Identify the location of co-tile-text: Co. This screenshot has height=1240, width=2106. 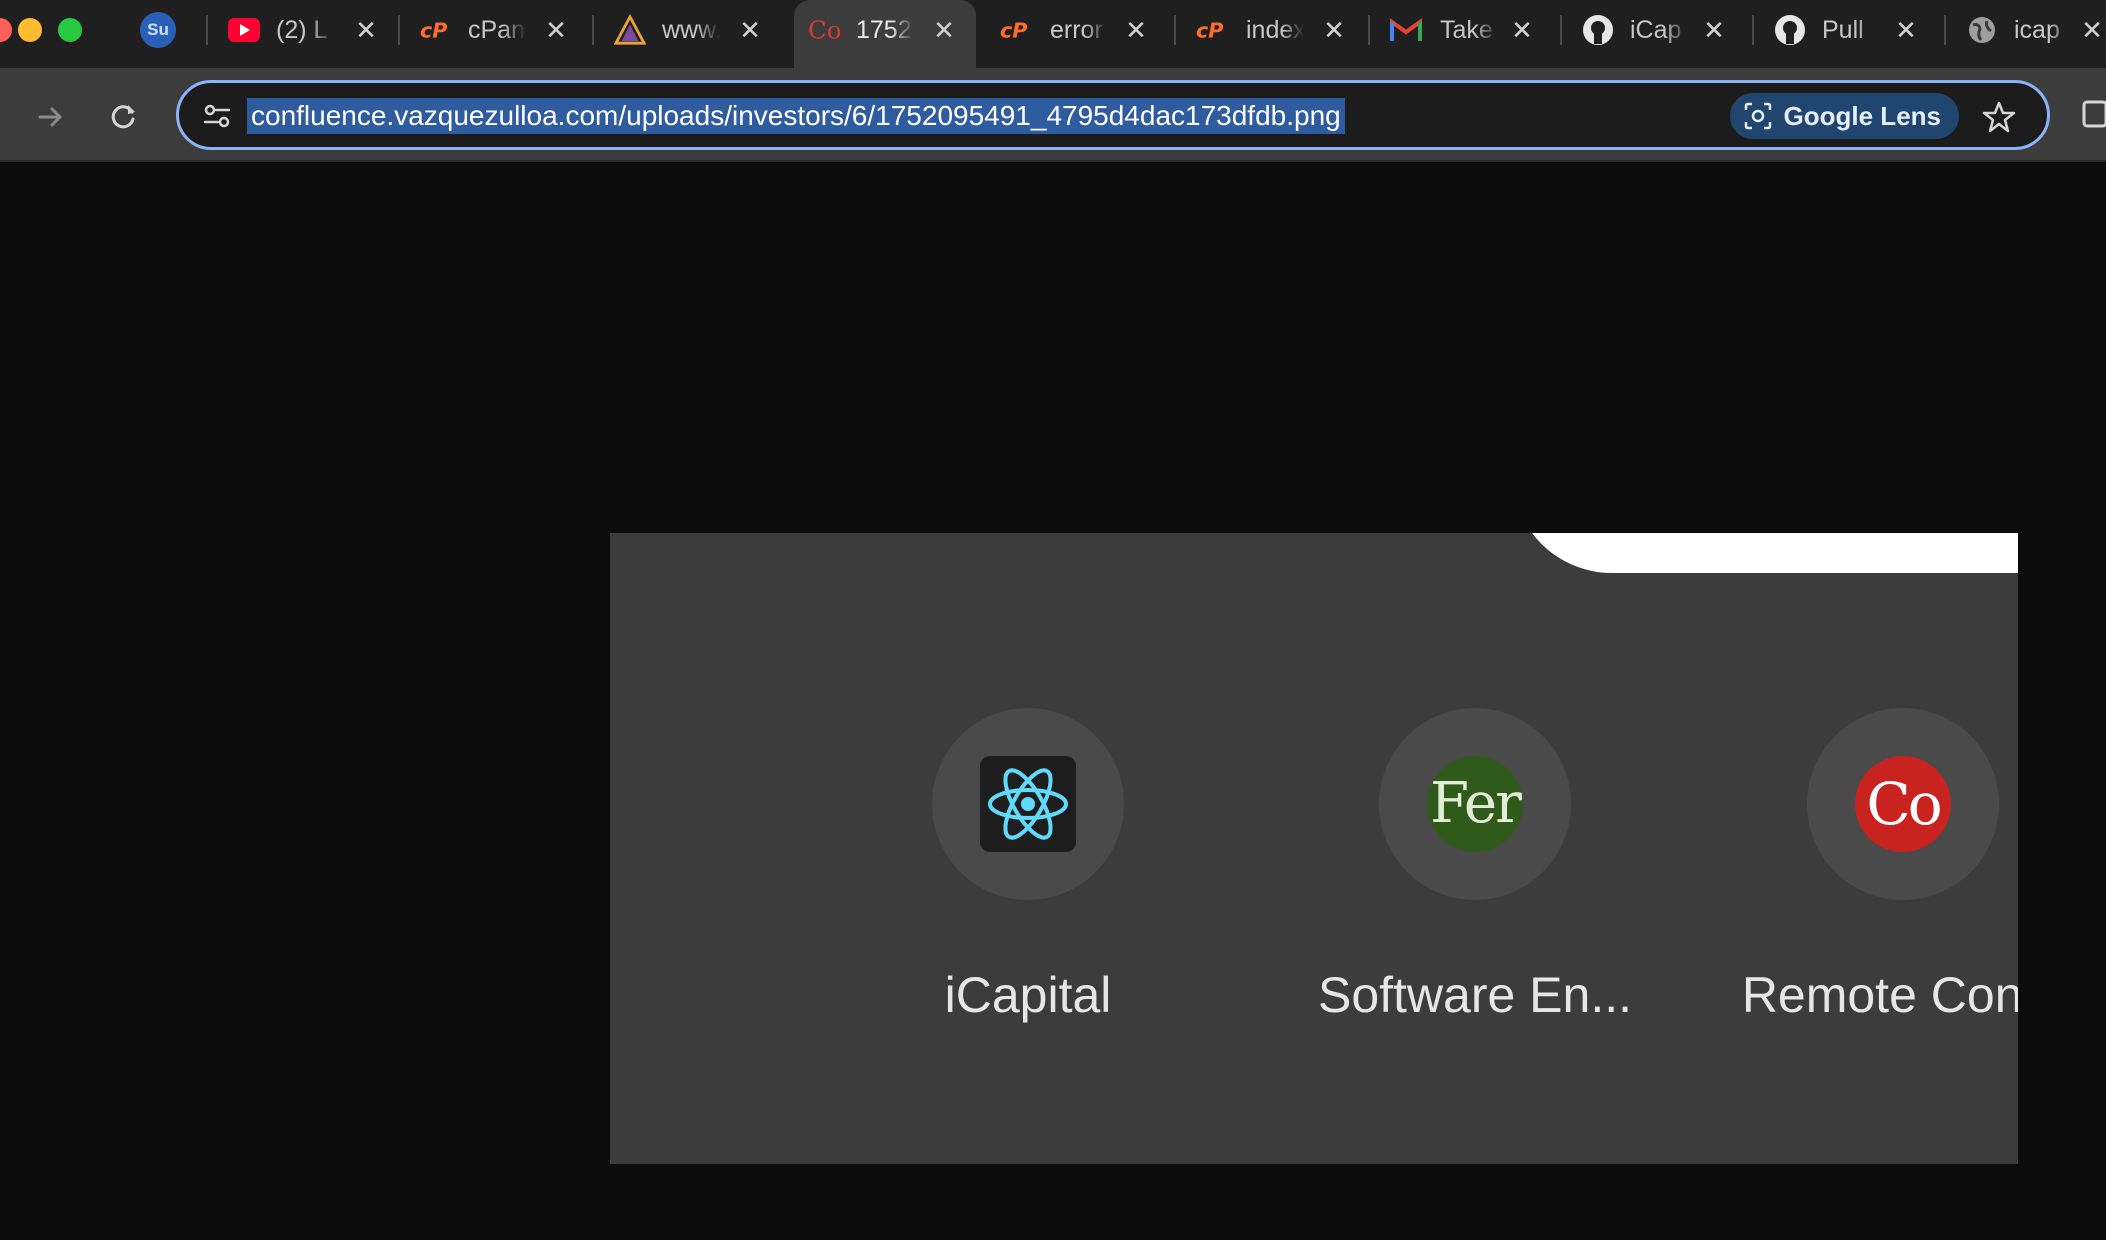
(1903, 804).